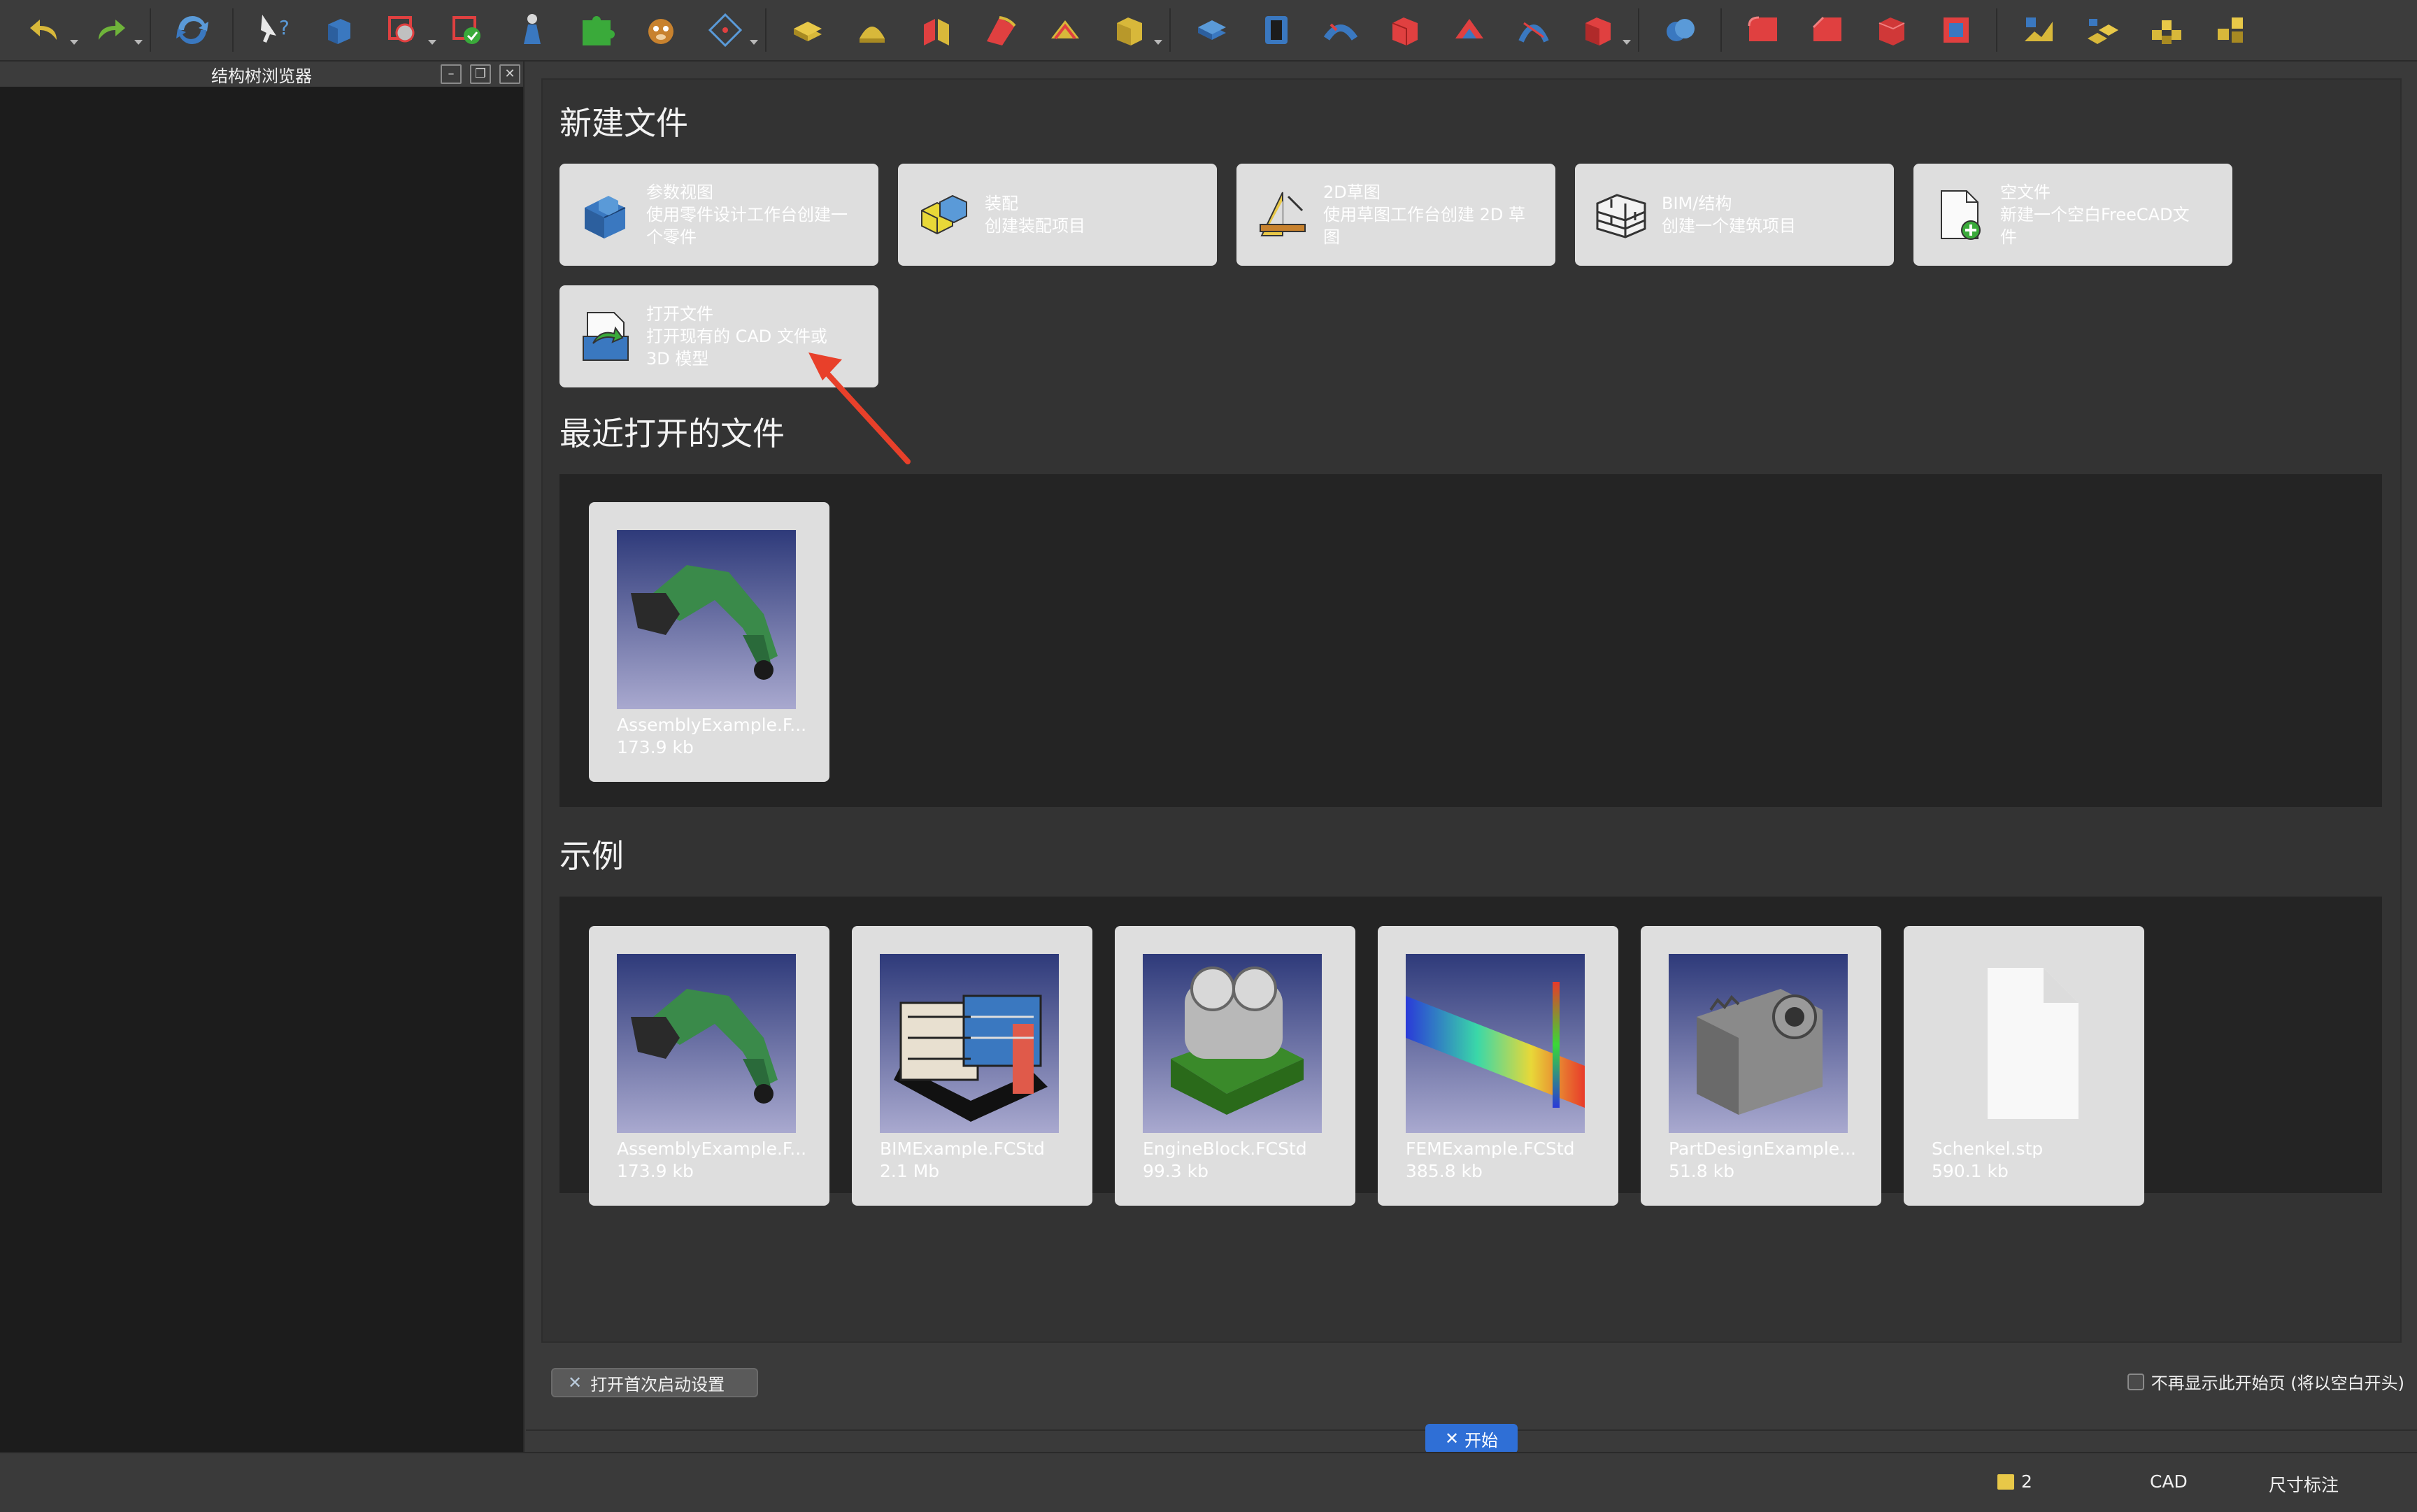  I want to click on status-bar: 2 CAD 尺寸标注, so click(1208, 1482).